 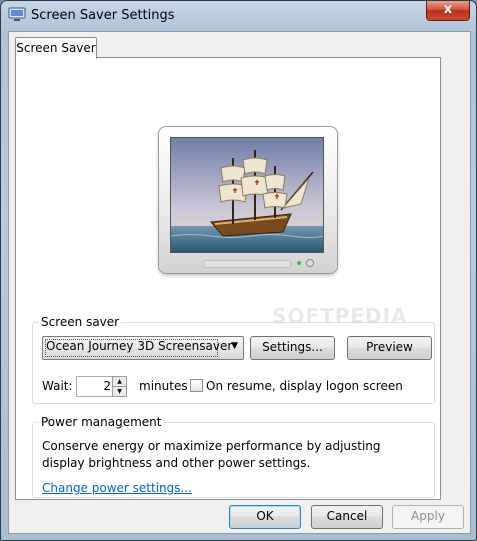 I want to click on monitor-preview, so click(x=248, y=200).